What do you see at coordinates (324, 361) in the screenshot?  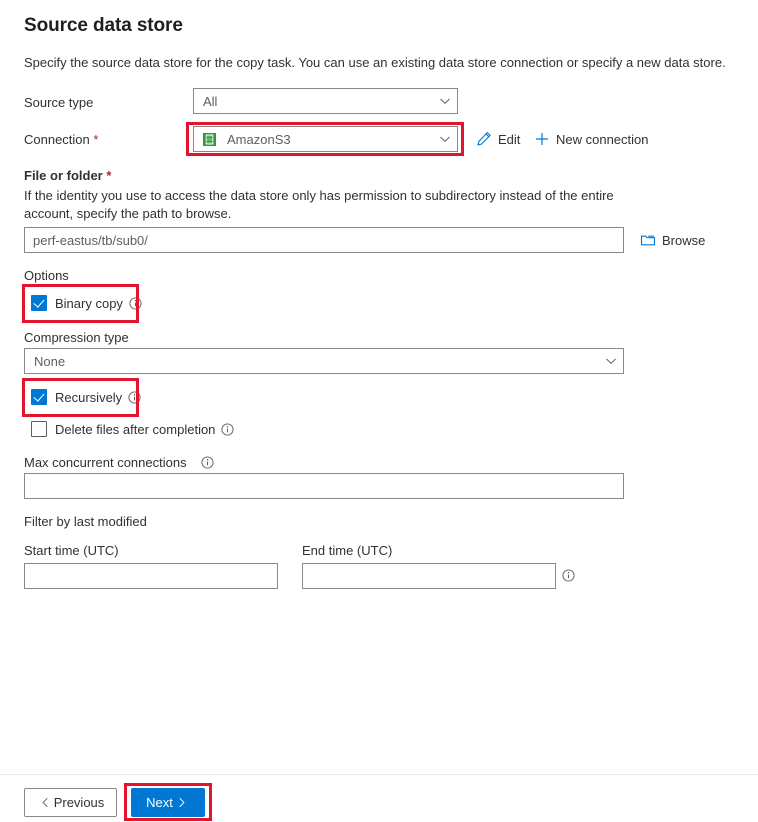 I see `compression-type-dropdown: None` at bounding box center [324, 361].